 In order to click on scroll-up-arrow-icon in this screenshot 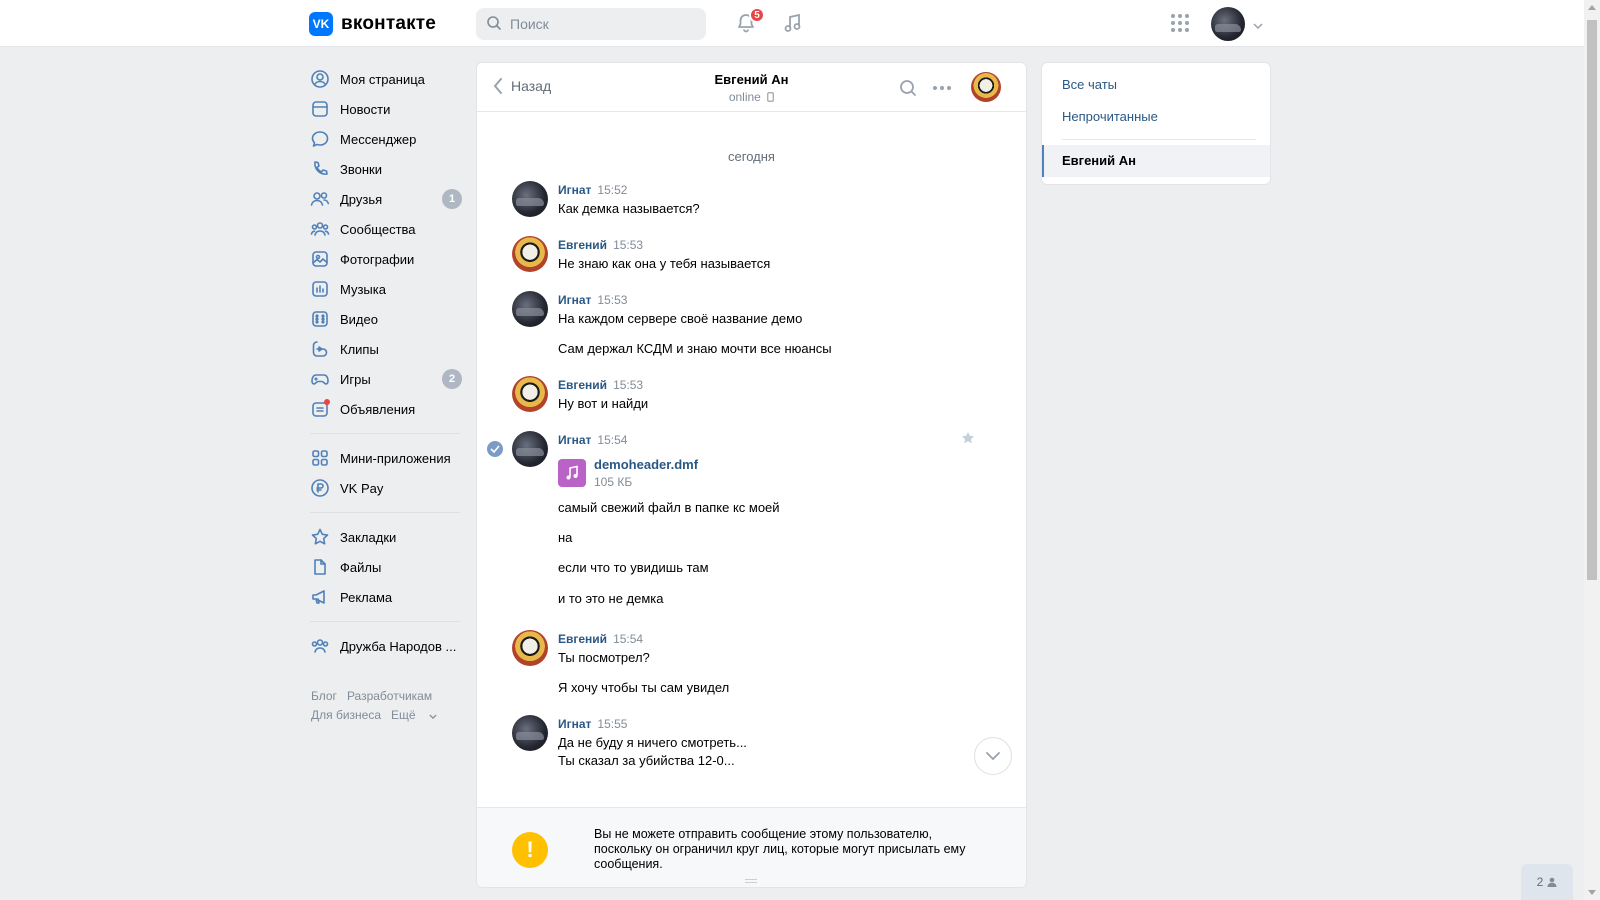, I will do `click(1592, 7)`.